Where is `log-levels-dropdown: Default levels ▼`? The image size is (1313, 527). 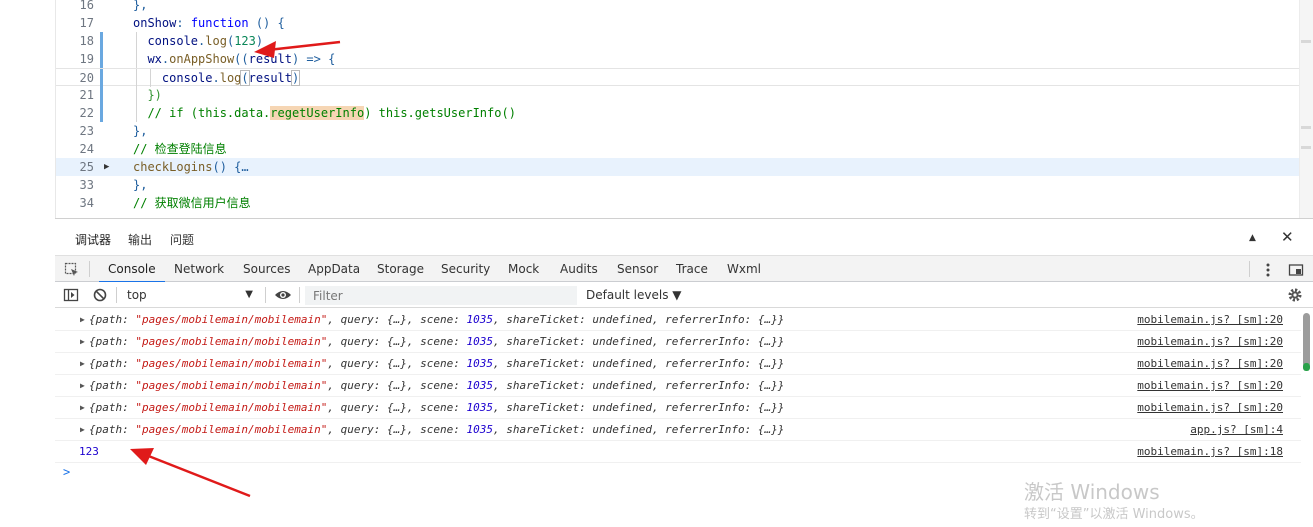 log-levels-dropdown: Default levels ▼ is located at coordinates (634, 295).